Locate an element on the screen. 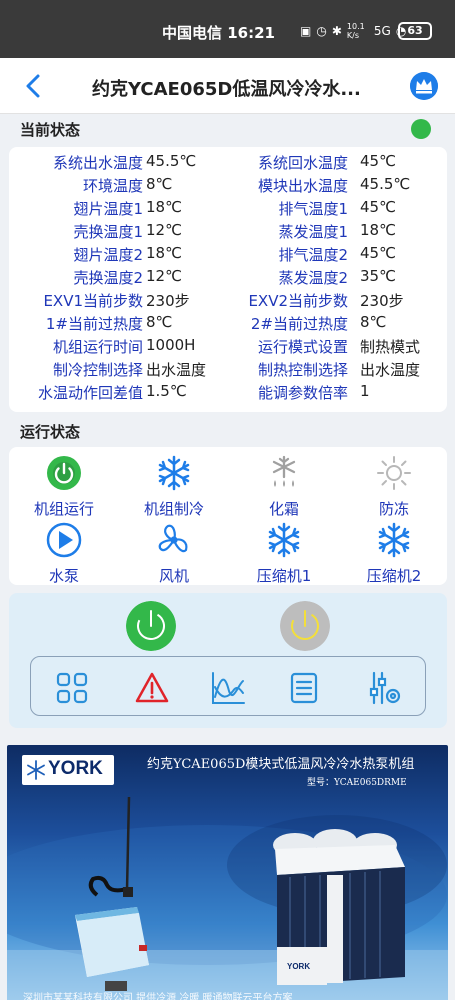 The width and height of the screenshot is (455, 1000). param-value: 1000H is located at coordinates (171, 345).